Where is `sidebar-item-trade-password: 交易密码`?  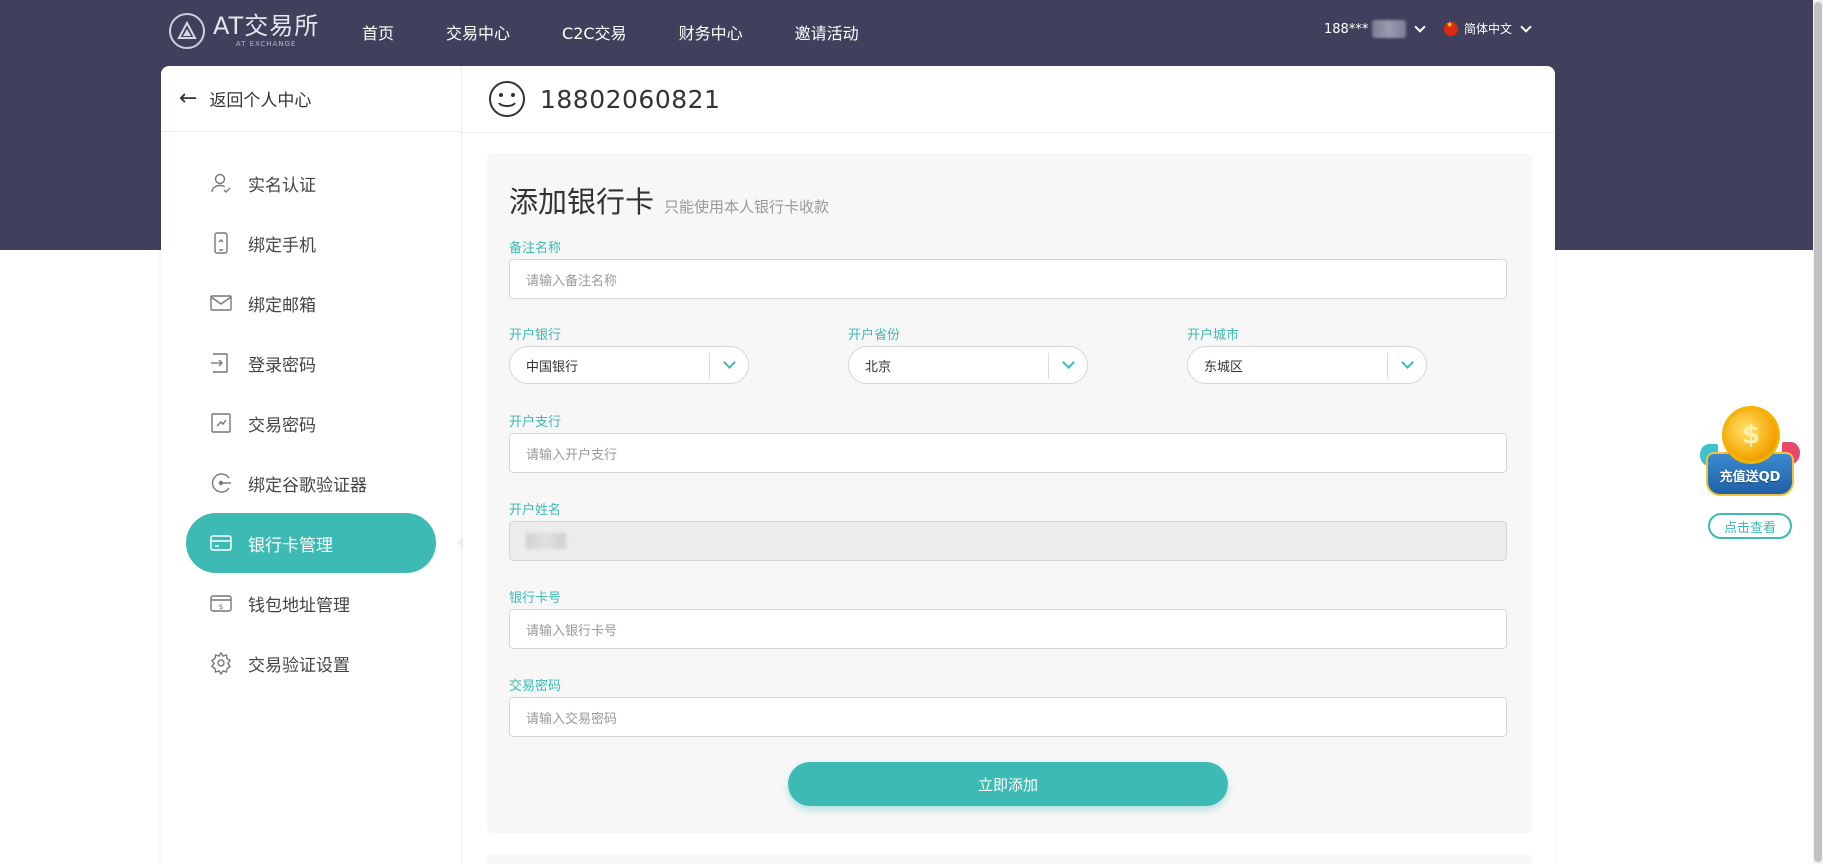
sidebar-item-trade-password: 交易密码 is located at coordinates (311, 423).